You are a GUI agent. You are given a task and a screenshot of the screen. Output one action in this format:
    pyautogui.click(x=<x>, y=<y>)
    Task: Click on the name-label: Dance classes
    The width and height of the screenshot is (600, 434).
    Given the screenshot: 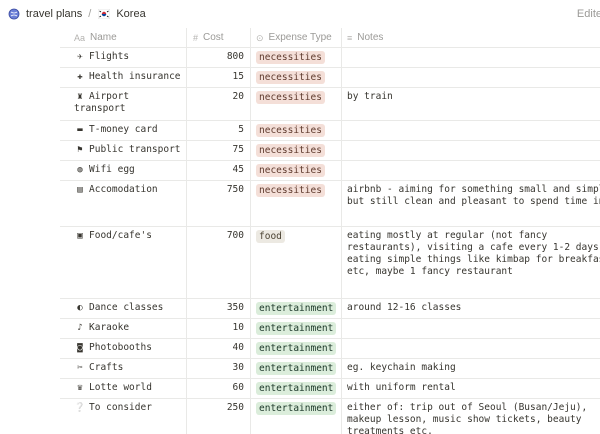 What is the action you would take?
    pyautogui.click(x=126, y=307)
    